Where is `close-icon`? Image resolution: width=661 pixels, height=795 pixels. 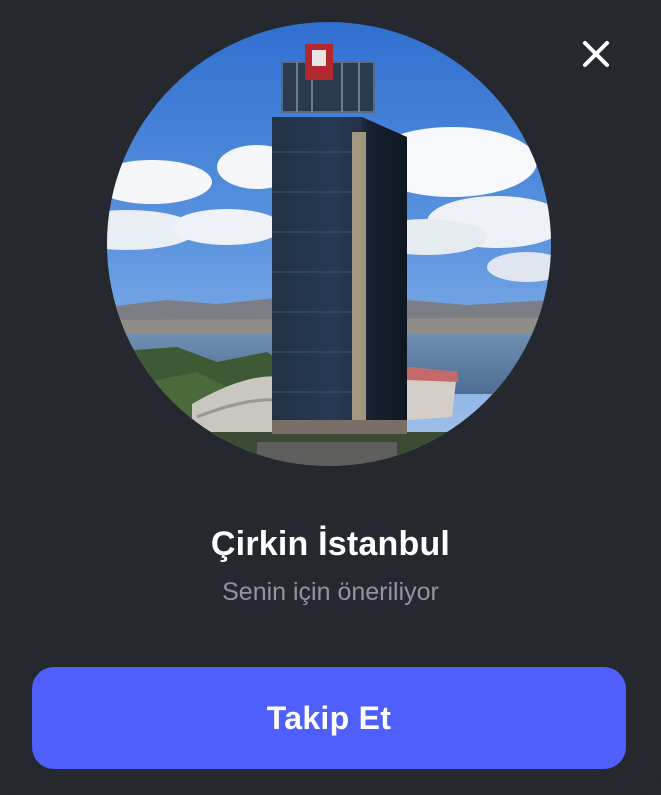 close-icon is located at coordinates (596, 54).